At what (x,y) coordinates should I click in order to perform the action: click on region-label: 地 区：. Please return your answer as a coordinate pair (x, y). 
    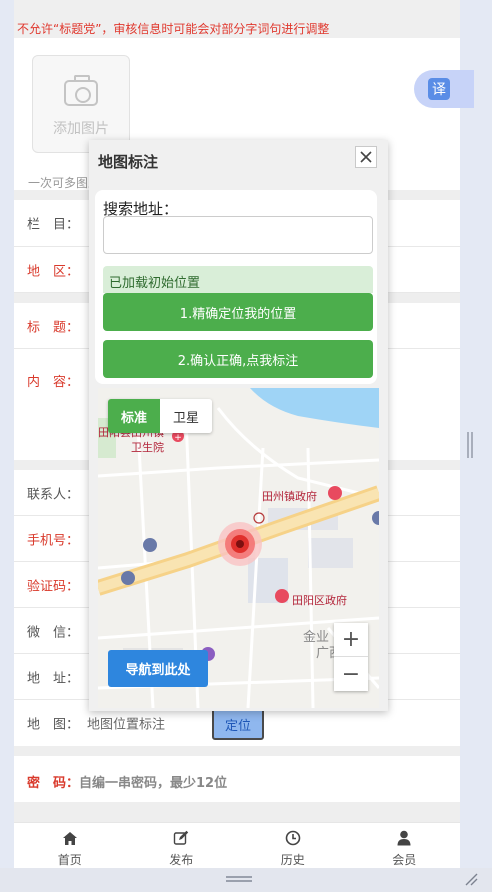
    Looking at the image, I should click on (53, 271).